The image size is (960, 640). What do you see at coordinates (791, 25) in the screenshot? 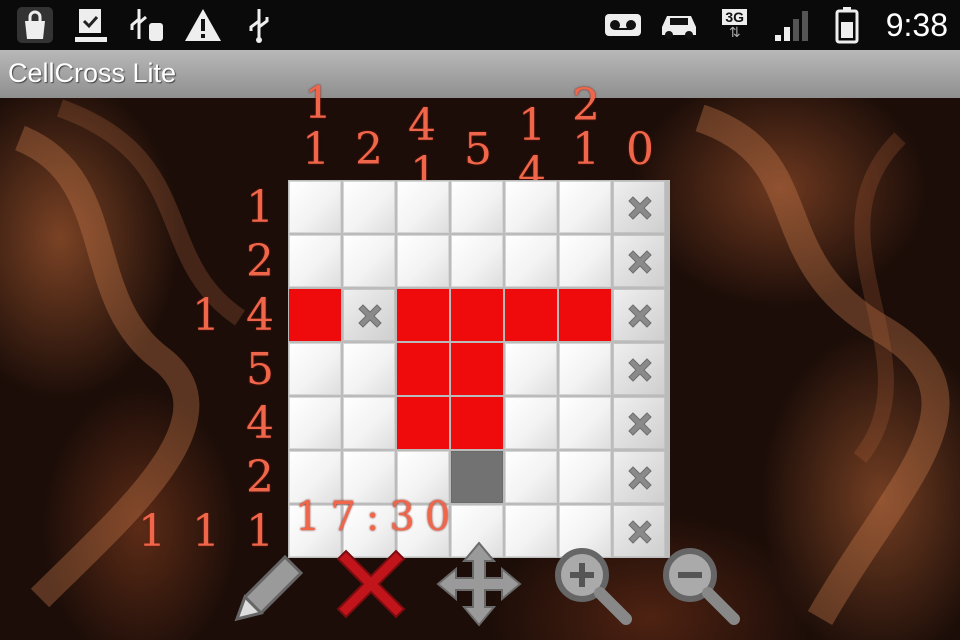
I see `signal-icon` at bounding box center [791, 25].